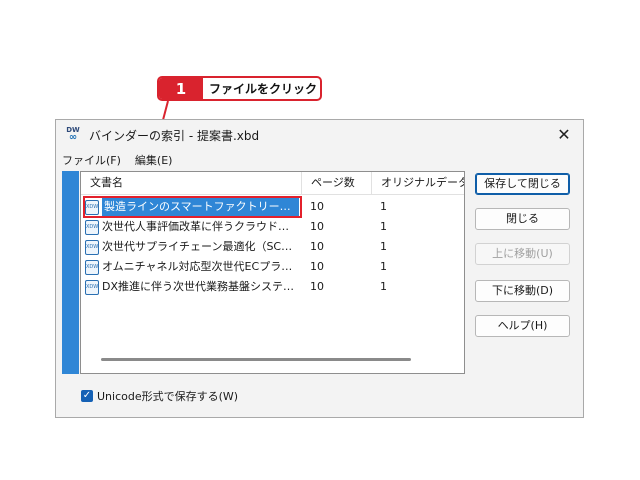 The height and width of the screenshot is (480, 640). I want to click on column-header-document-name: 文書名, so click(191, 183).